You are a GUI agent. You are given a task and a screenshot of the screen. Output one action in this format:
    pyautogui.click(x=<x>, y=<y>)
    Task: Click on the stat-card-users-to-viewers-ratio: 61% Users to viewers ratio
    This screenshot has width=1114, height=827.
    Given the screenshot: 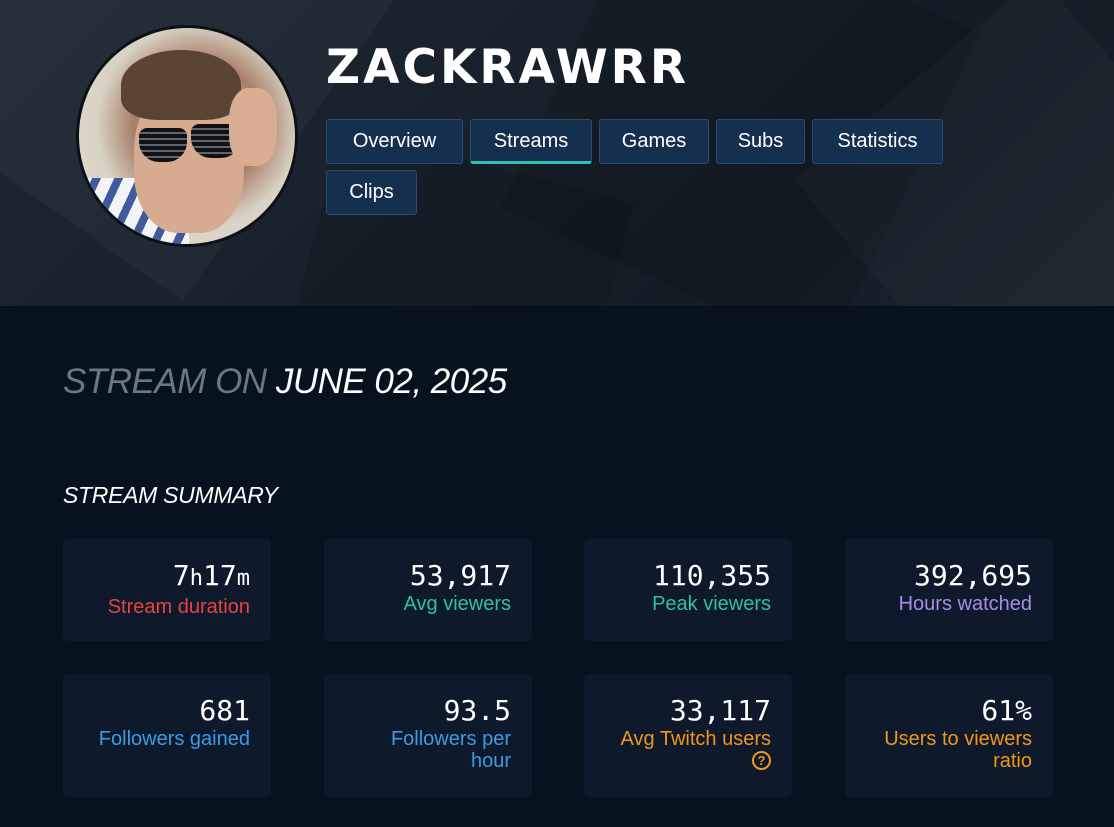 What is the action you would take?
    pyautogui.click(x=949, y=735)
    